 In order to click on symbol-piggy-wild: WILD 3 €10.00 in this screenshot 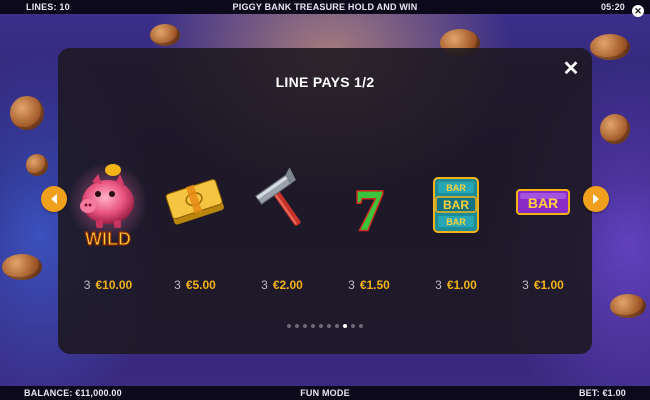, I will do `click(108, 222)`.